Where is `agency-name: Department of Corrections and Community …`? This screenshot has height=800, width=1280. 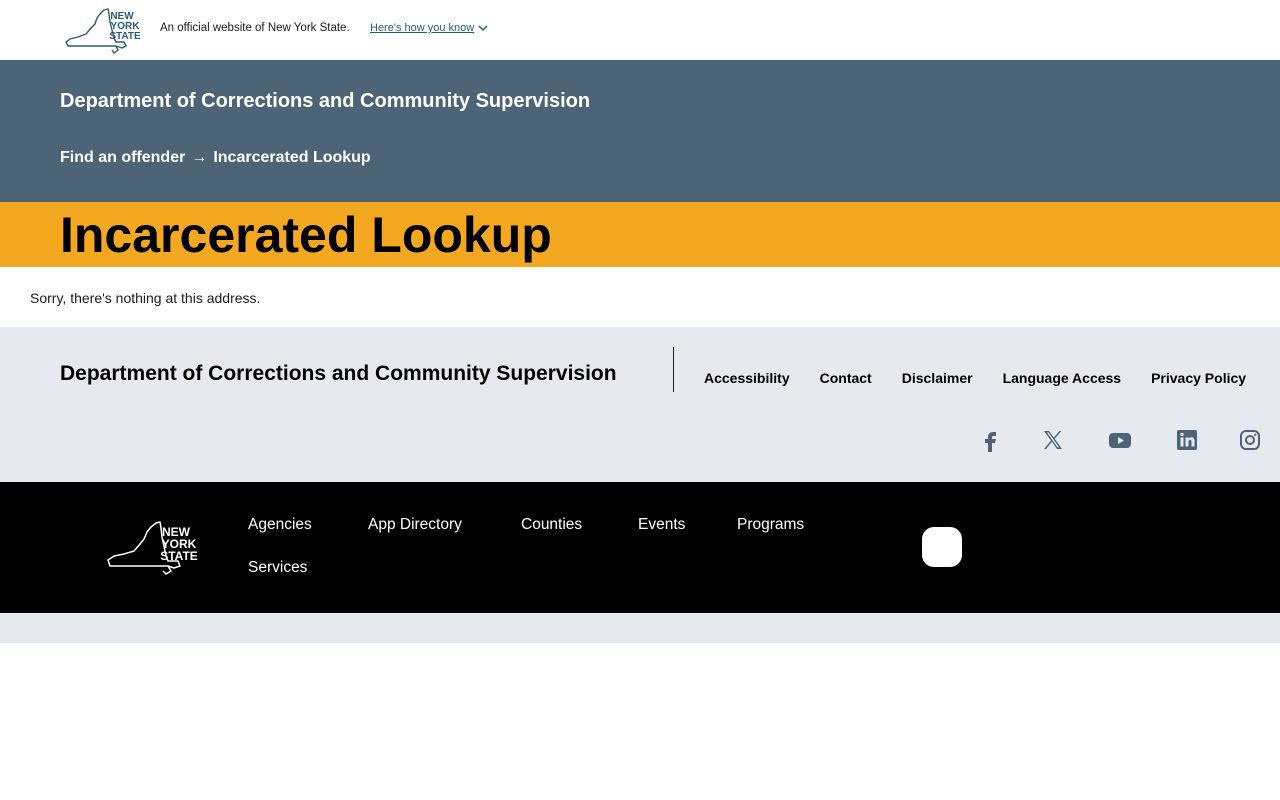
agency-name: Department of Corrections and Community … is located at coordinates (325, 101).